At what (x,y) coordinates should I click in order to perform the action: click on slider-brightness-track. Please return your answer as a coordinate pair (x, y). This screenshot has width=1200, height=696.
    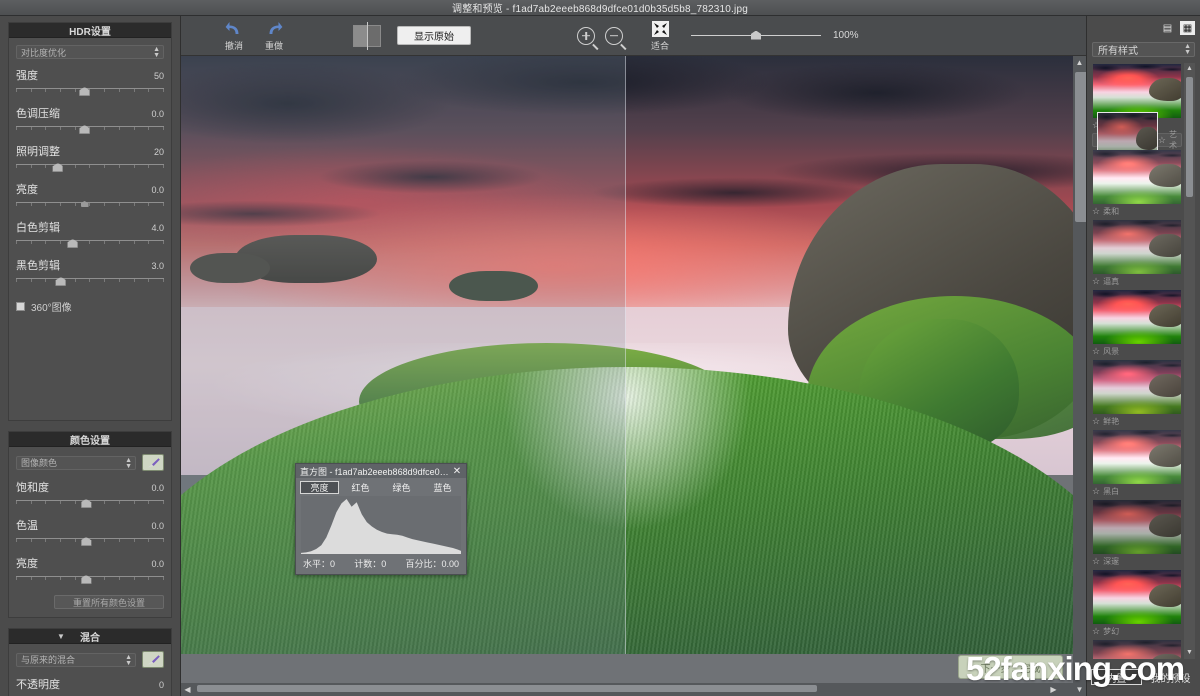
    Looking at the image, I should click on (90, 205).